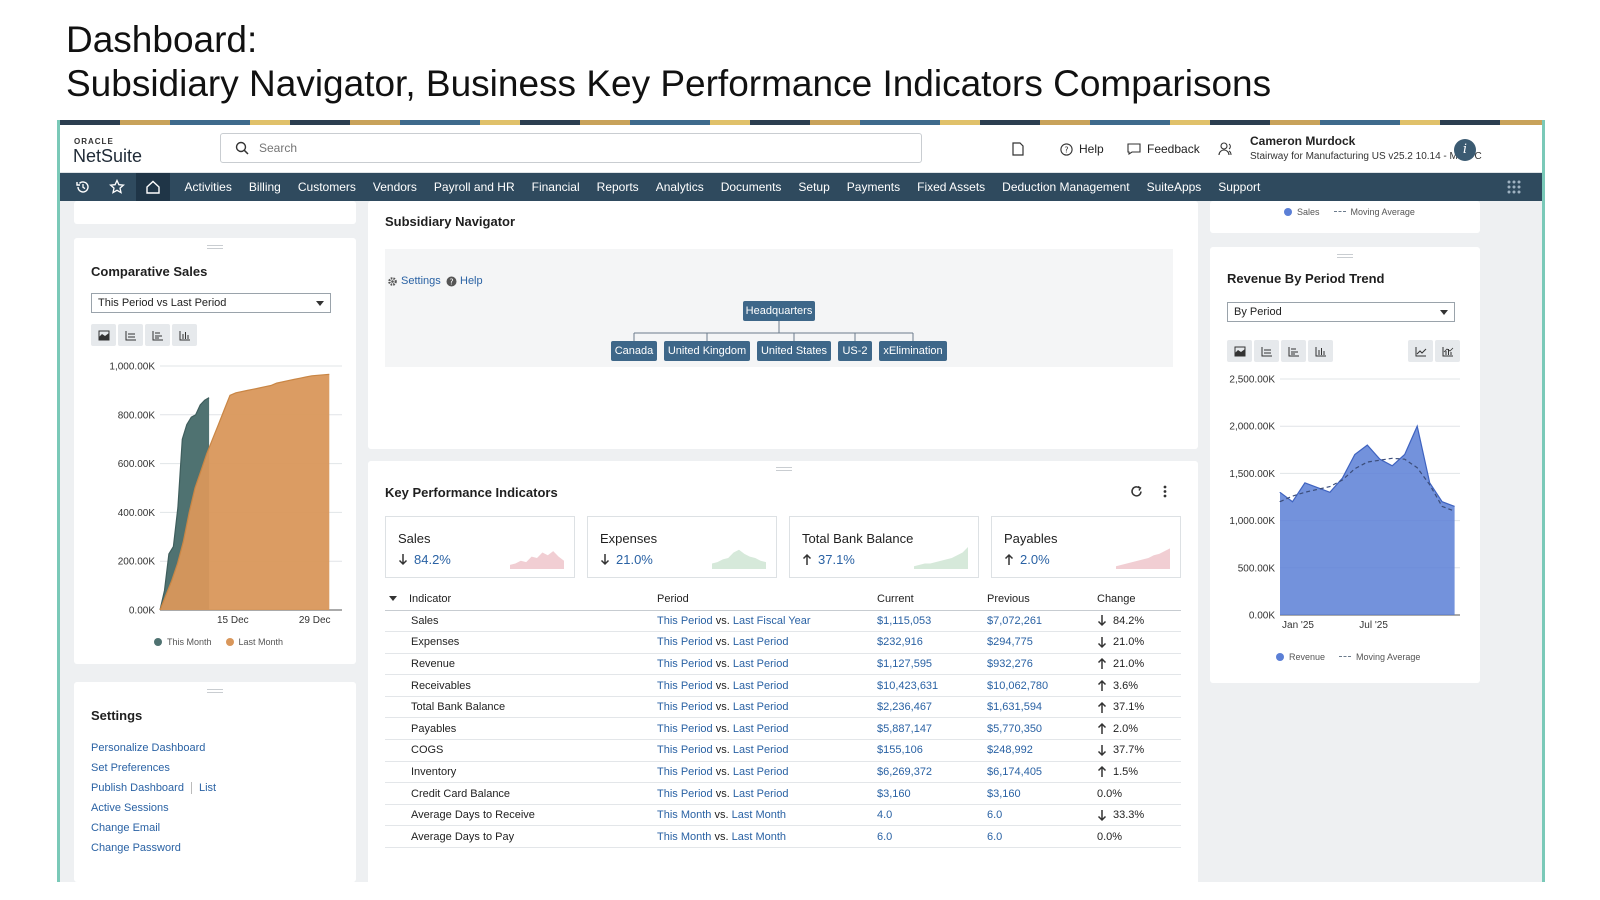 The width and height of the screenshot is (1600, 900). I want to click on subsidiary-settings-link: Settings, so click(414, 281).